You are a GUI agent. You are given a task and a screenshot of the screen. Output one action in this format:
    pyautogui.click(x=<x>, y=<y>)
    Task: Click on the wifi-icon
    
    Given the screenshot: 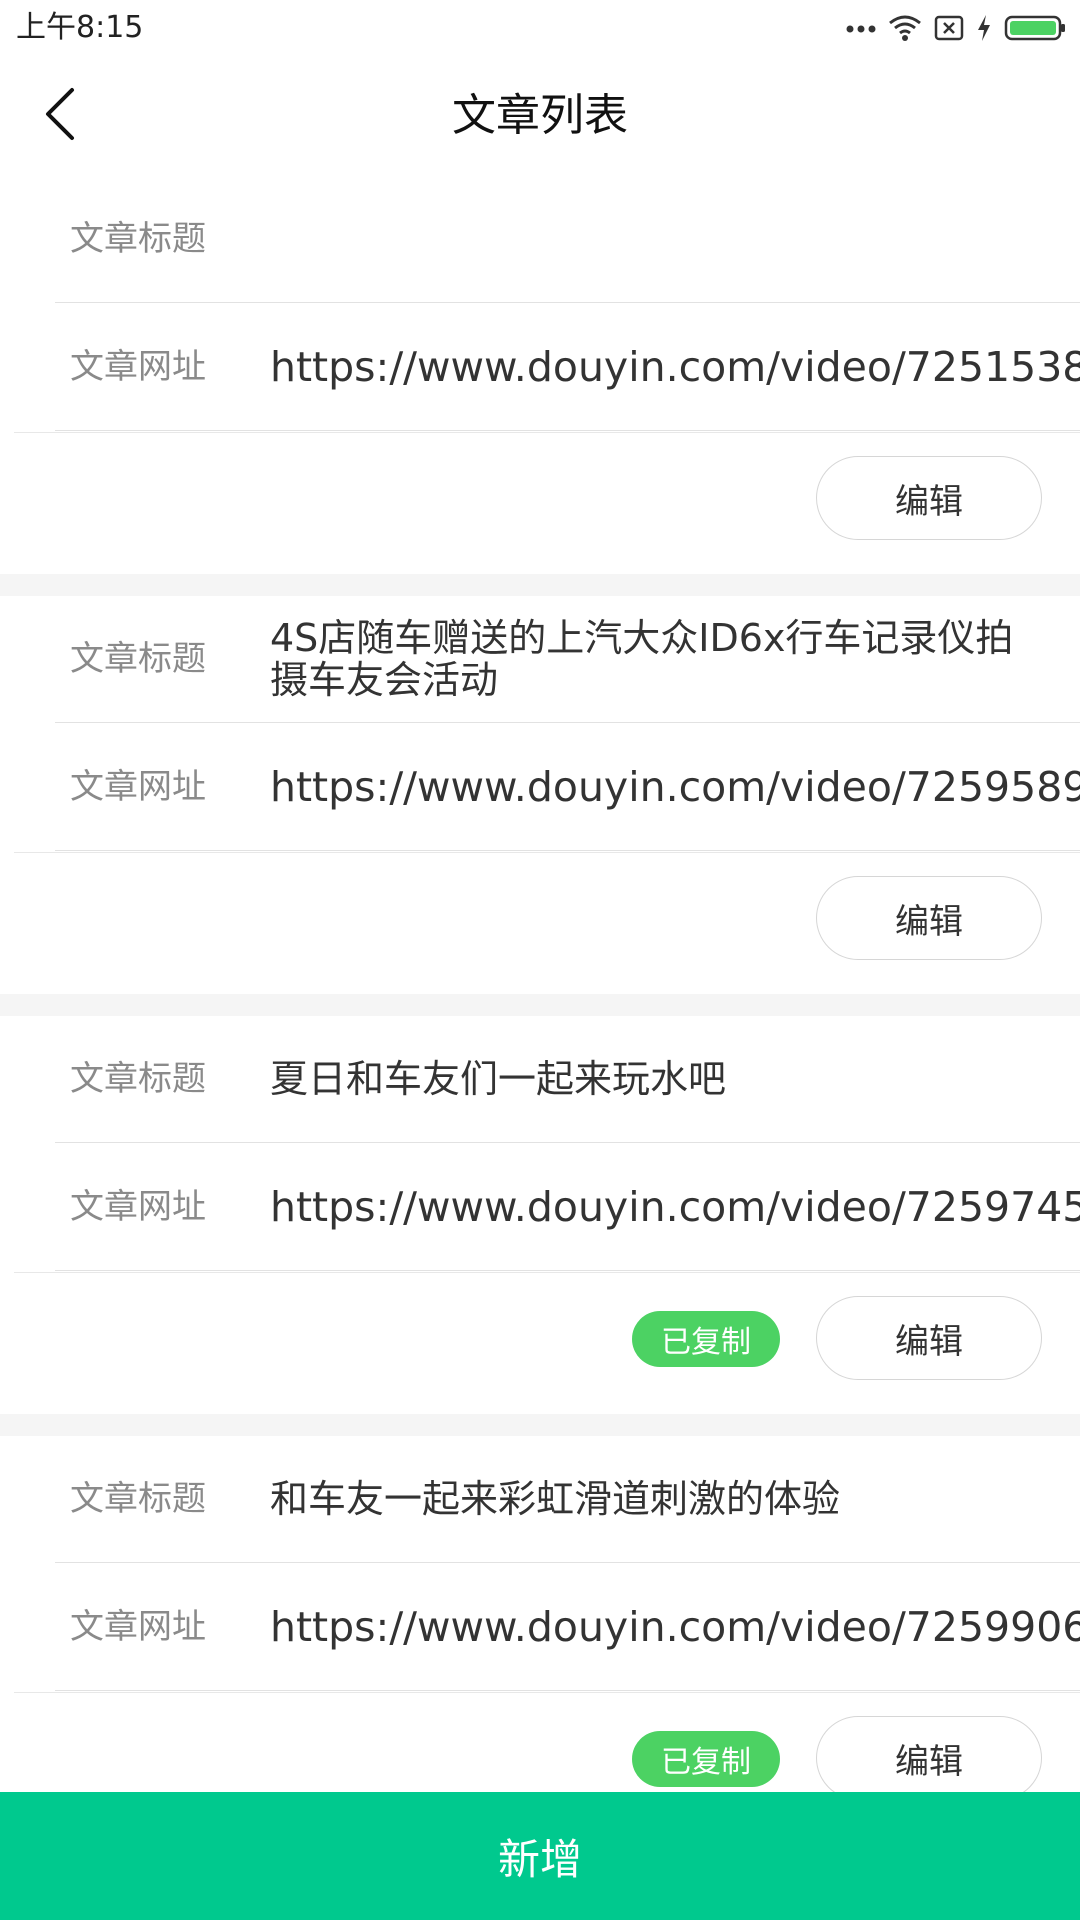 What is the action you would take?
    pyautogui.click(x=905, y=28)
    